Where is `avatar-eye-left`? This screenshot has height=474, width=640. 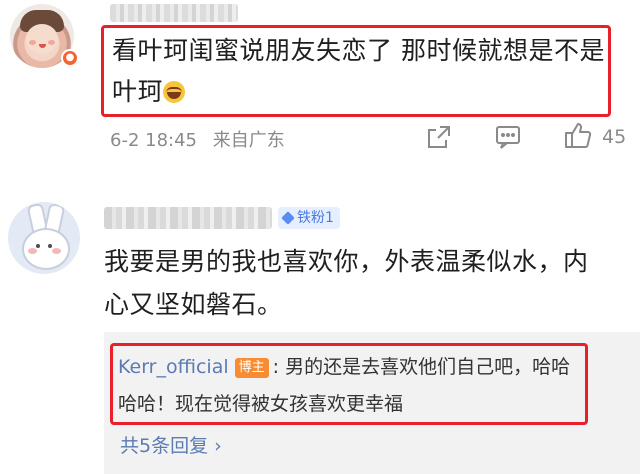 avatar-eye-left is located at coordinates (38, 246).